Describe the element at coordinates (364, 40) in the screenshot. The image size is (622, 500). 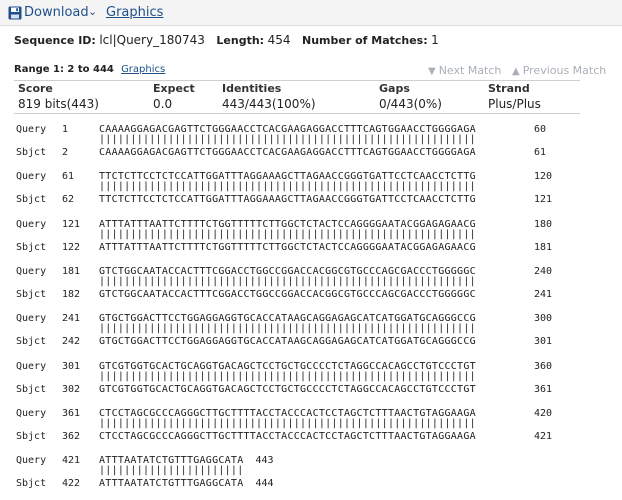
I see `matches-label: Number of Matches:` at that location.